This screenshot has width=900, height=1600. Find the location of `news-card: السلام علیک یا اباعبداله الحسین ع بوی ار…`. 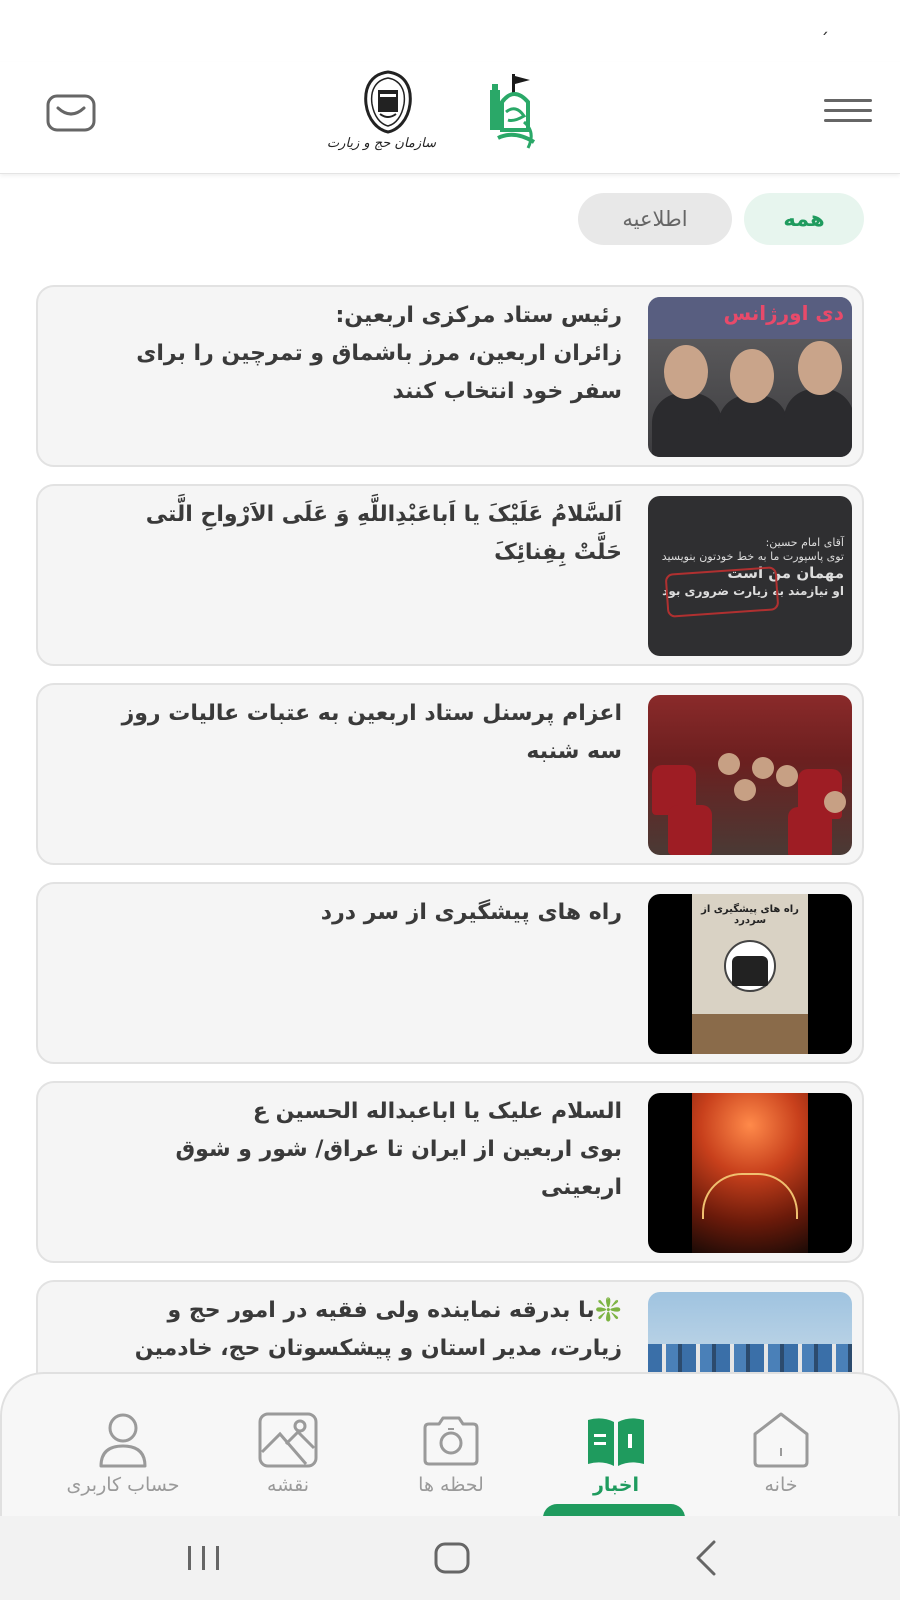

news-card: السلام علیک یا اباعبداله الحسین ع بوی ار… is located at coordinates (450, 1172).